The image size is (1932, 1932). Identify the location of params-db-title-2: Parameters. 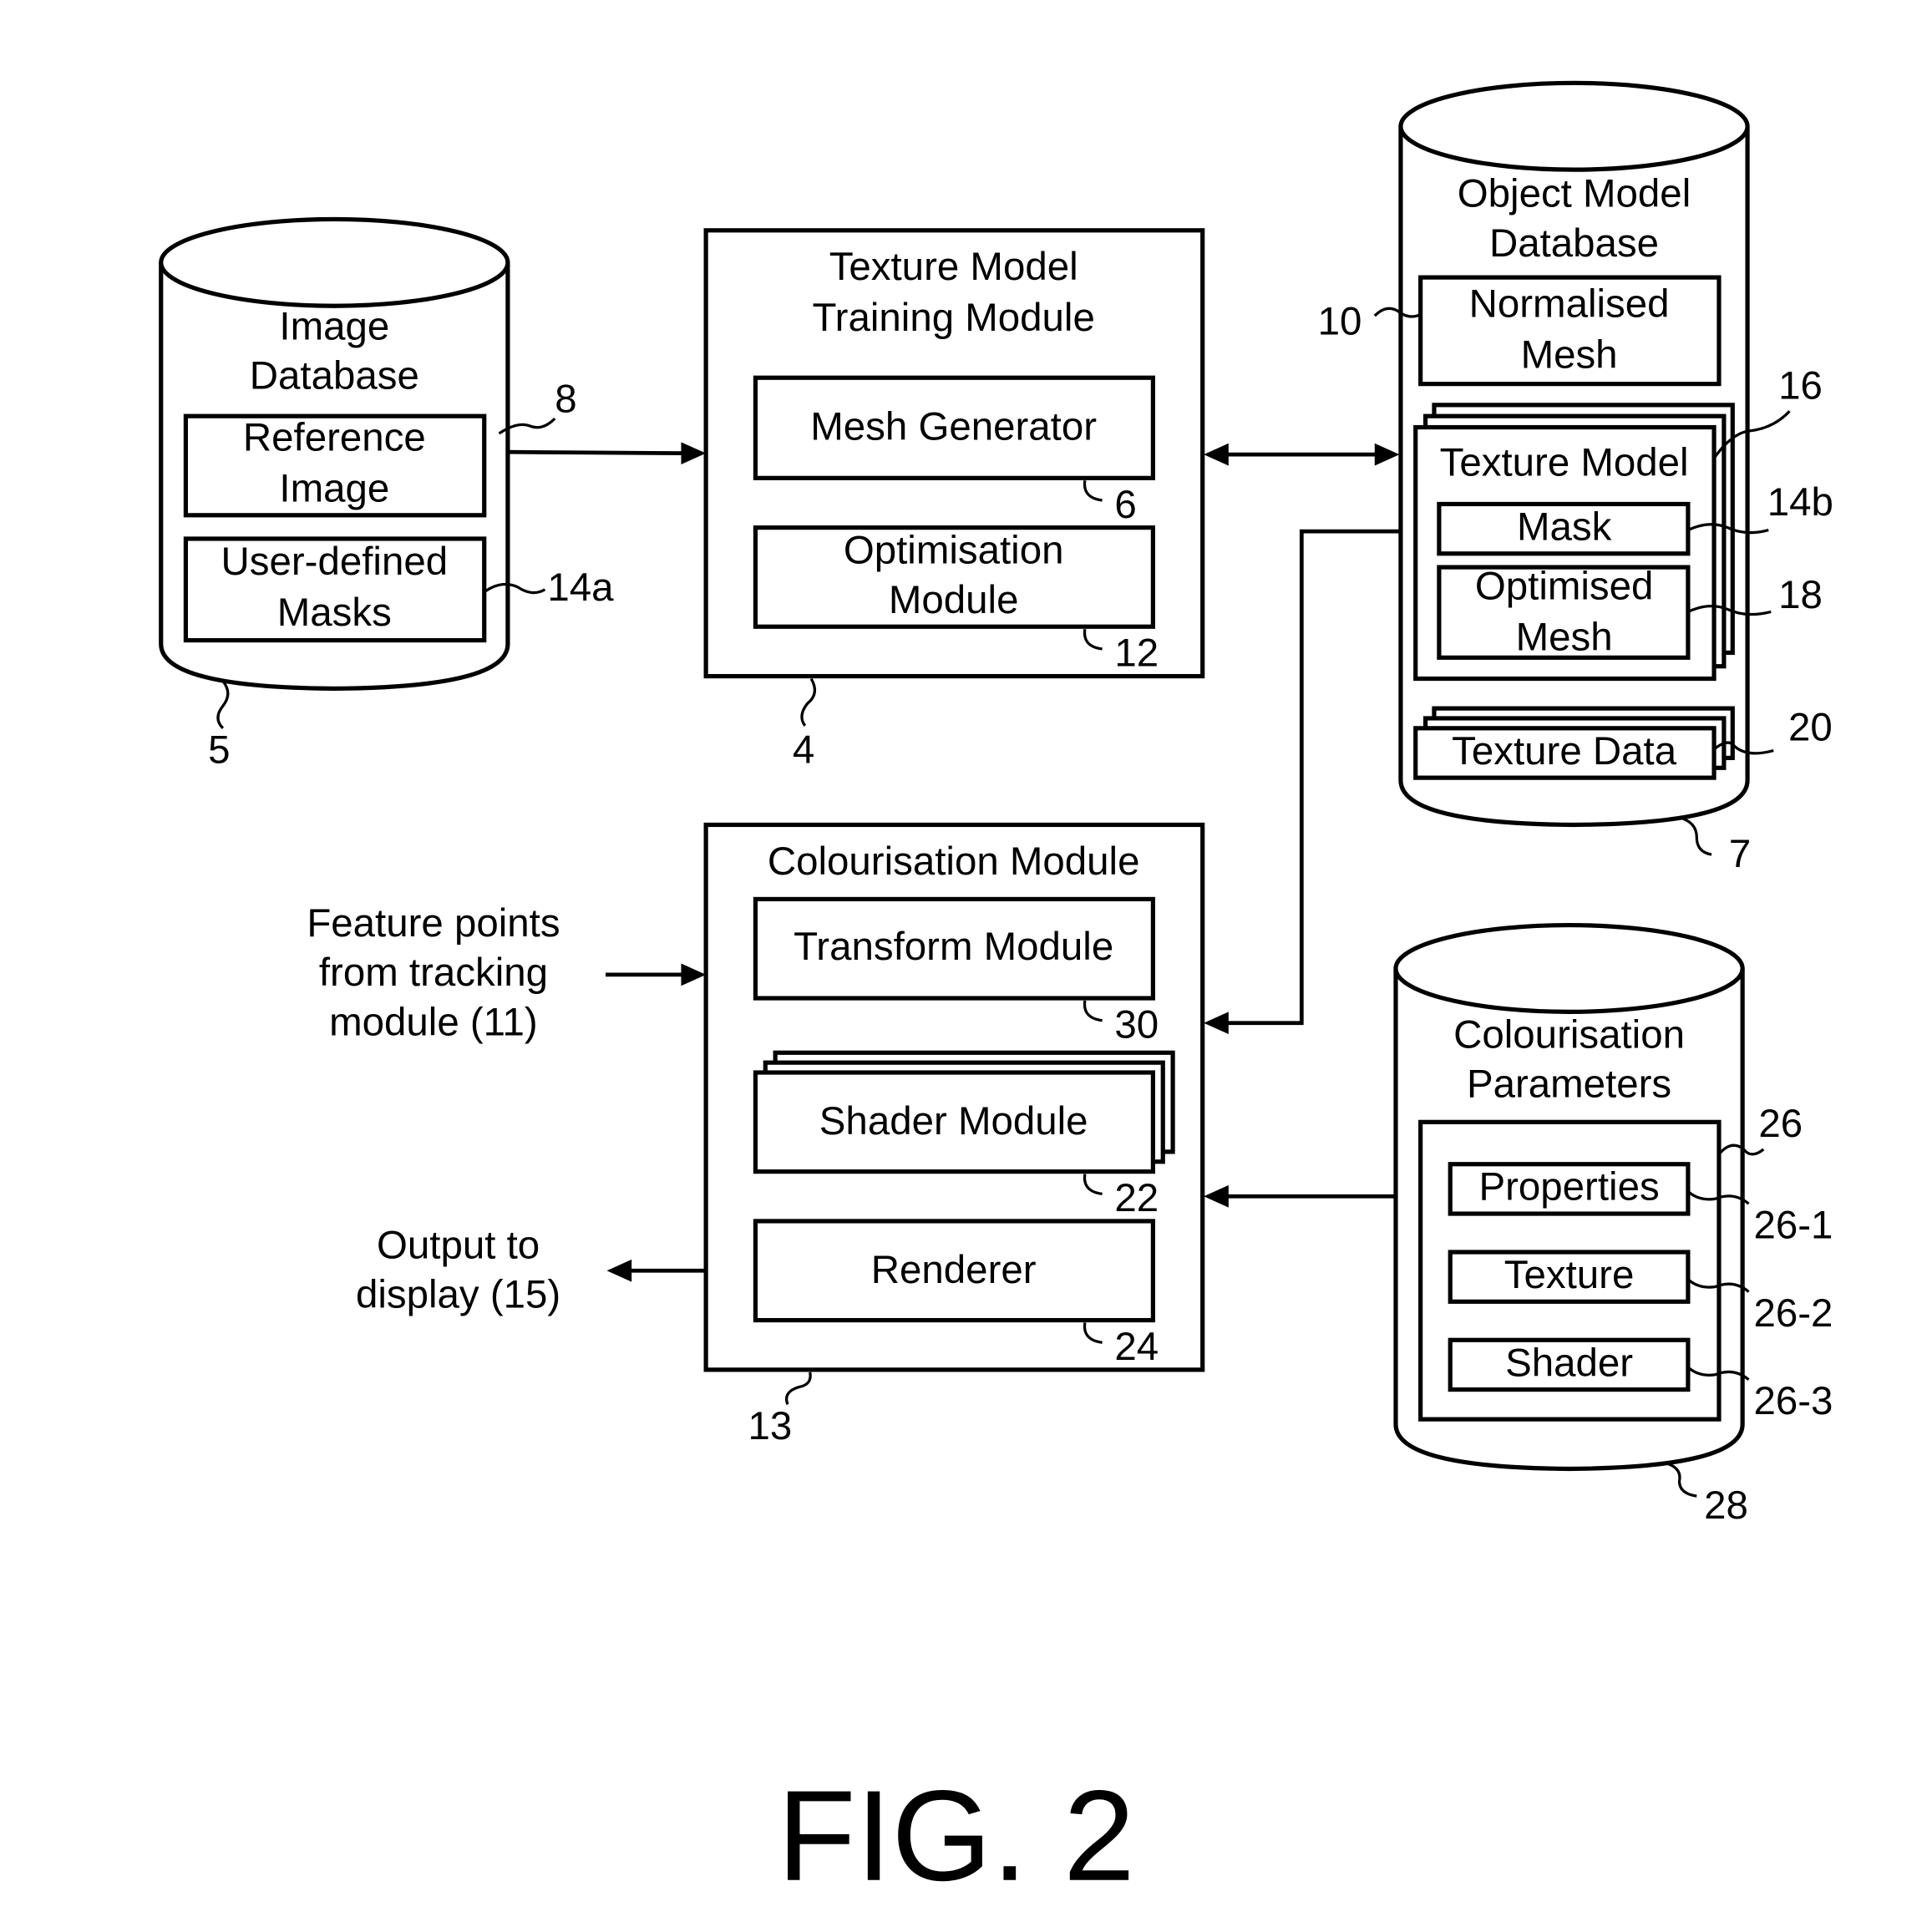
(1569, 1084).